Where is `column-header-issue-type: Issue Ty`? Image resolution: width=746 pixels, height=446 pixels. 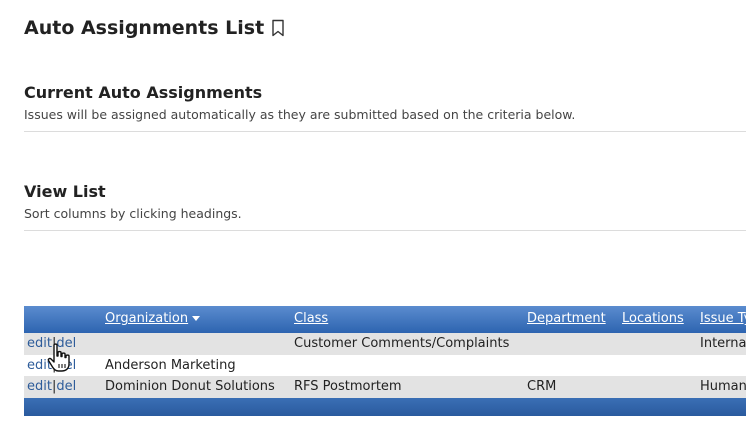
column-header-issue-type: Issue Ty is located at coordinates (723, 318).